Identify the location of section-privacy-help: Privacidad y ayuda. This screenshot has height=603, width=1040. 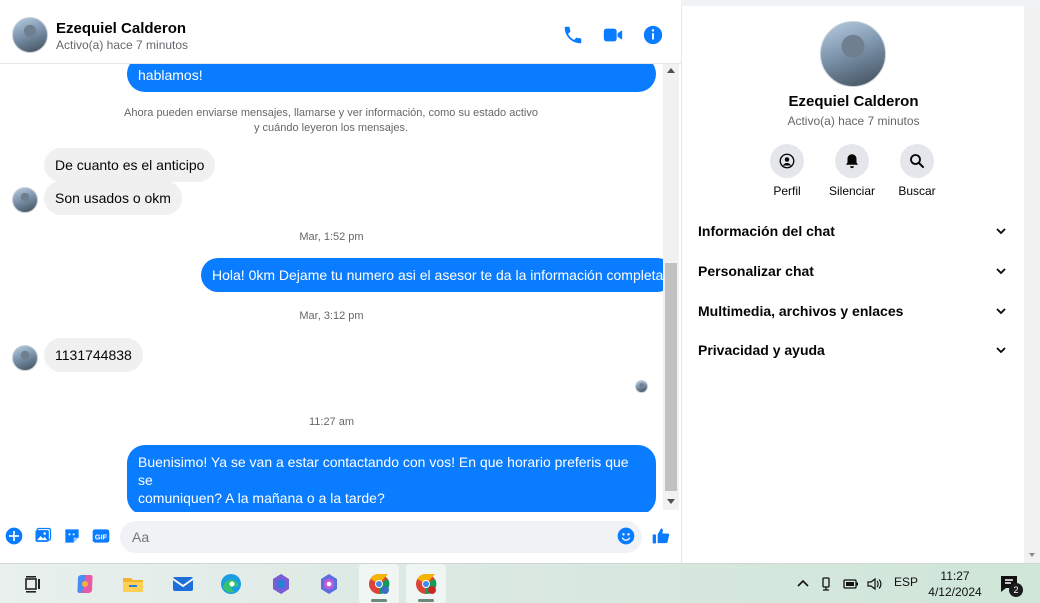
(852, 350).